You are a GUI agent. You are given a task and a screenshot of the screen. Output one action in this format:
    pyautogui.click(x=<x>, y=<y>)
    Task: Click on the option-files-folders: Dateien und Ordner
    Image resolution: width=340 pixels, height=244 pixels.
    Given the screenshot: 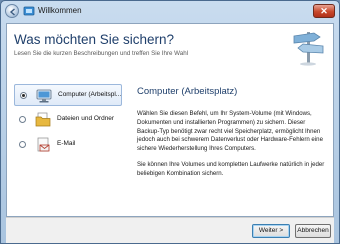 What is the action you would take?
    pyautogui.click(x=68, y=120)
    